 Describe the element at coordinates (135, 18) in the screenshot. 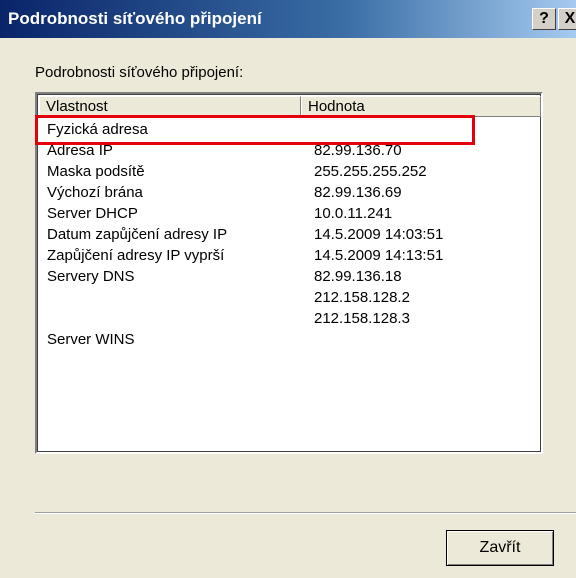

I see `window-title: Podrobnosti síťového připojení` at that location.